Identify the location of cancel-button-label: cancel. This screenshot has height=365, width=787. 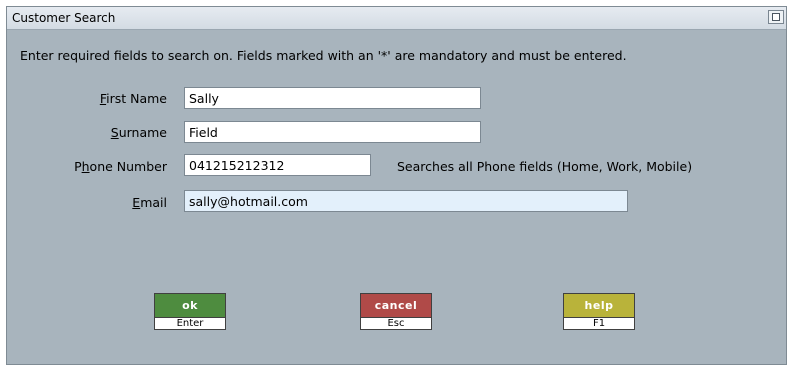
(396, 305).